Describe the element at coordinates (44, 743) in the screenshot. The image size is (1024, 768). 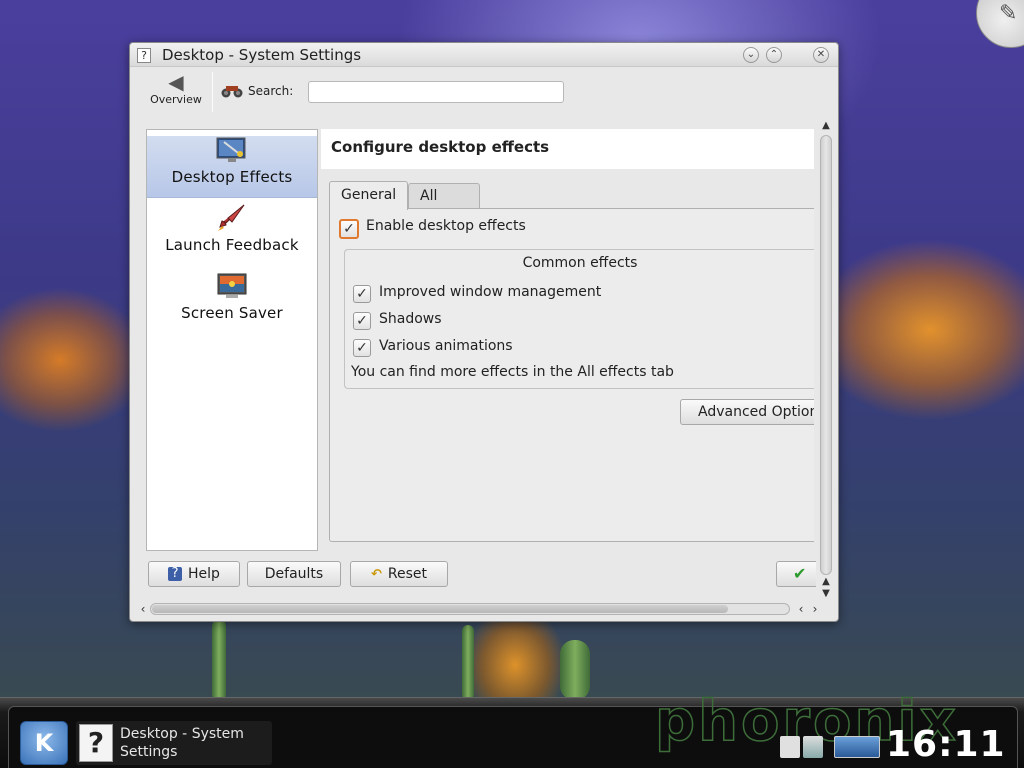
I see `kde-menu-icon: K` at that location.